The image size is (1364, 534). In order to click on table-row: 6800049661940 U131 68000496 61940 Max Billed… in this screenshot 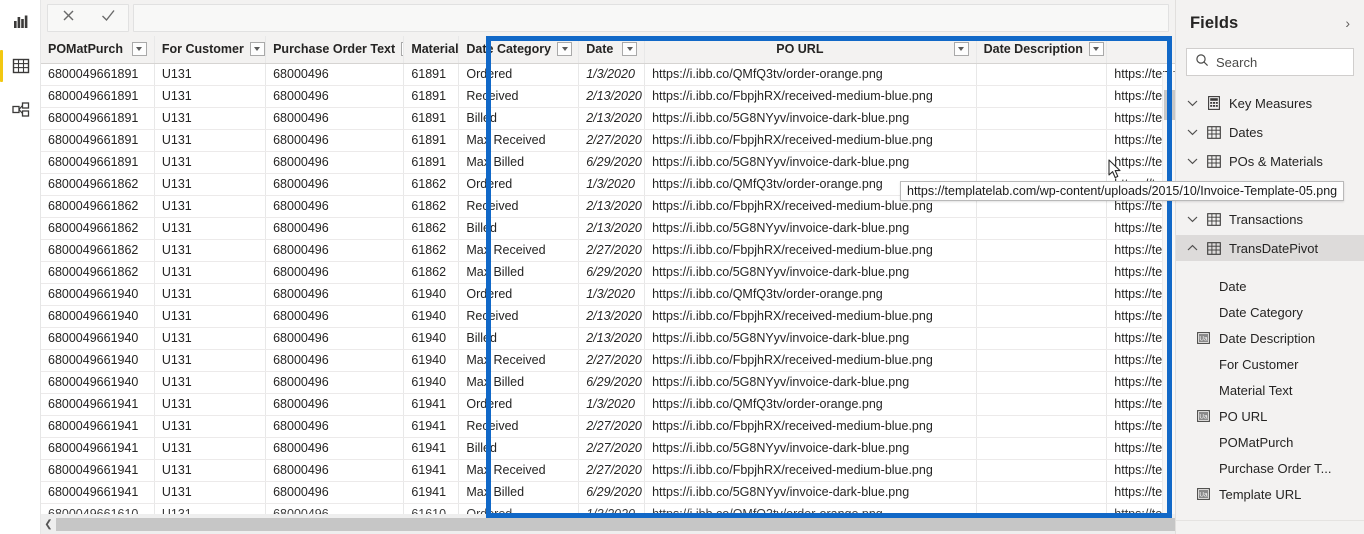, I will do `click(608, 382)`.